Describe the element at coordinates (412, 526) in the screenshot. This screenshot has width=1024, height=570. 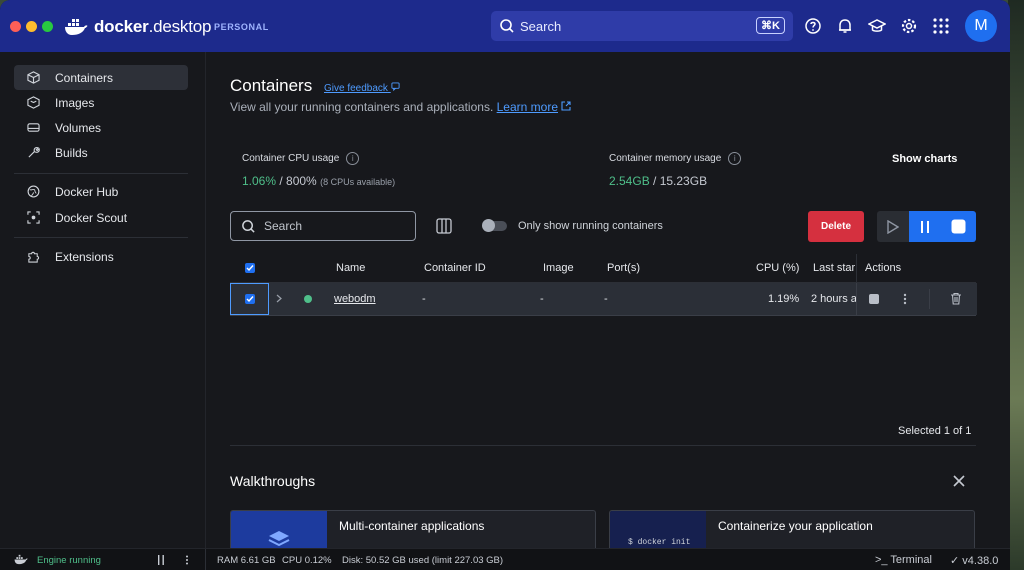
I see `card-title: Multi-container applications` at that location.